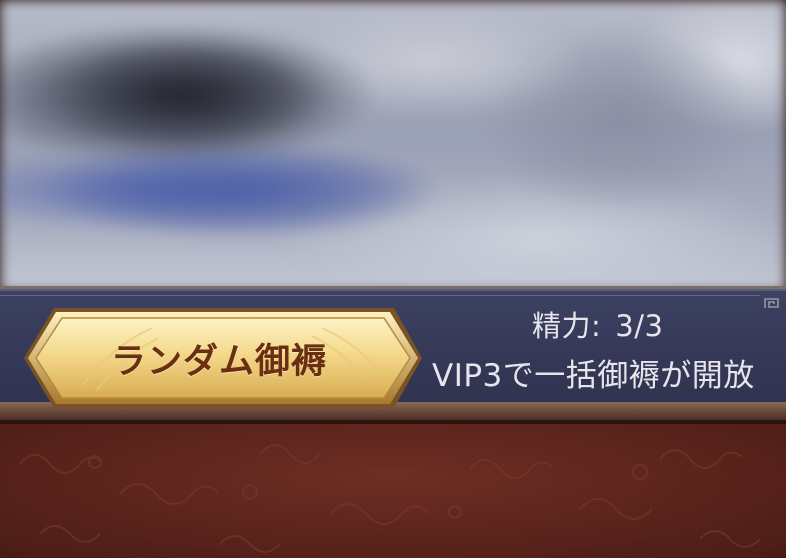  I want to click on stamina-display: 精力: 3/3, so click(597, 324).